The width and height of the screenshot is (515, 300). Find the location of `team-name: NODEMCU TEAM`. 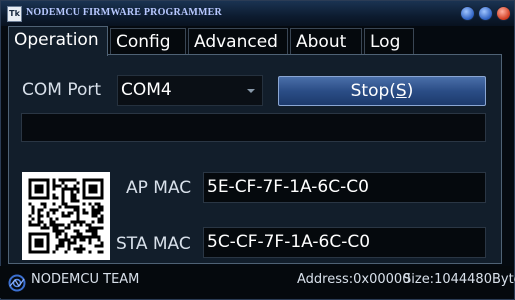

team-name: NODEMCU TEAM is located at coordinates (85, 279).